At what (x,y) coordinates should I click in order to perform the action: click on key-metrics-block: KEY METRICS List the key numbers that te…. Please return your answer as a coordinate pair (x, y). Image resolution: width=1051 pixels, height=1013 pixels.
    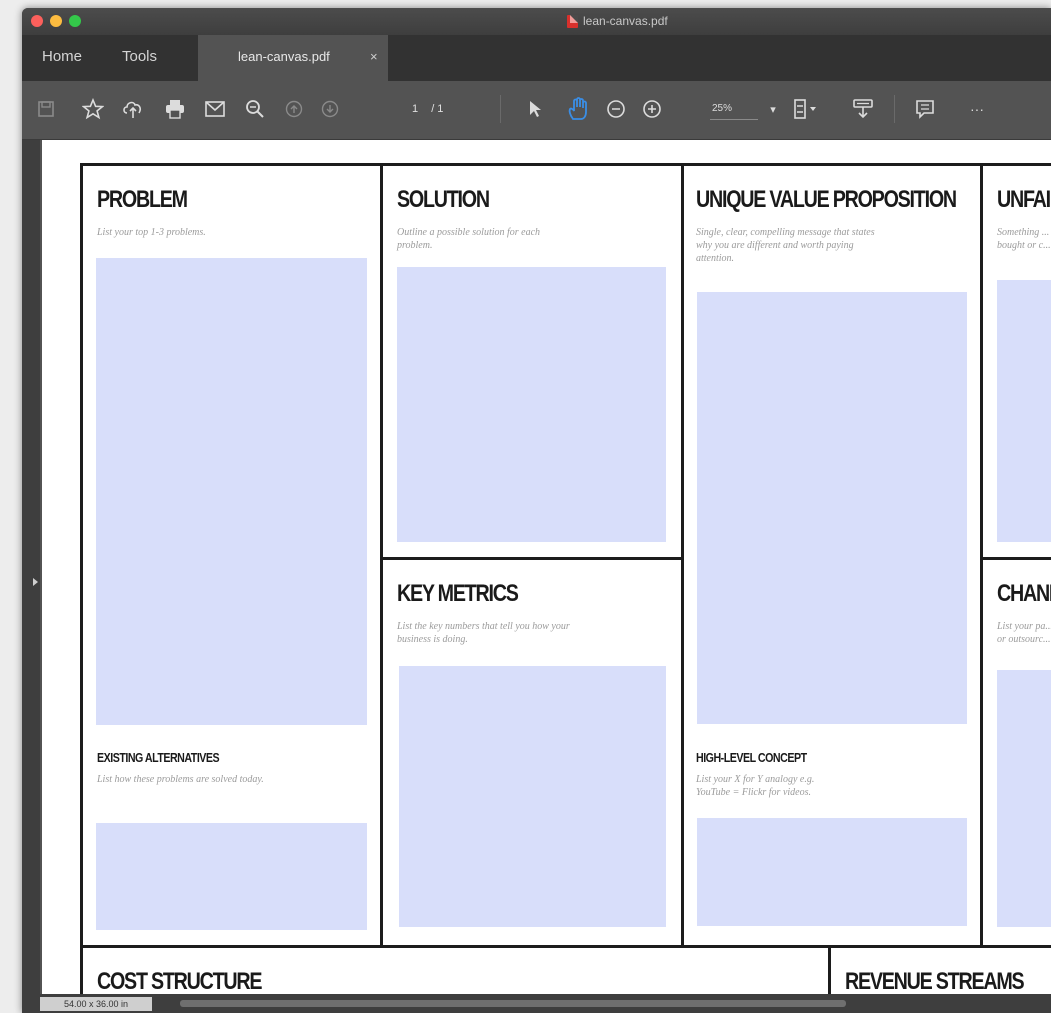
    Looking at the image, I should click on (533, 754).